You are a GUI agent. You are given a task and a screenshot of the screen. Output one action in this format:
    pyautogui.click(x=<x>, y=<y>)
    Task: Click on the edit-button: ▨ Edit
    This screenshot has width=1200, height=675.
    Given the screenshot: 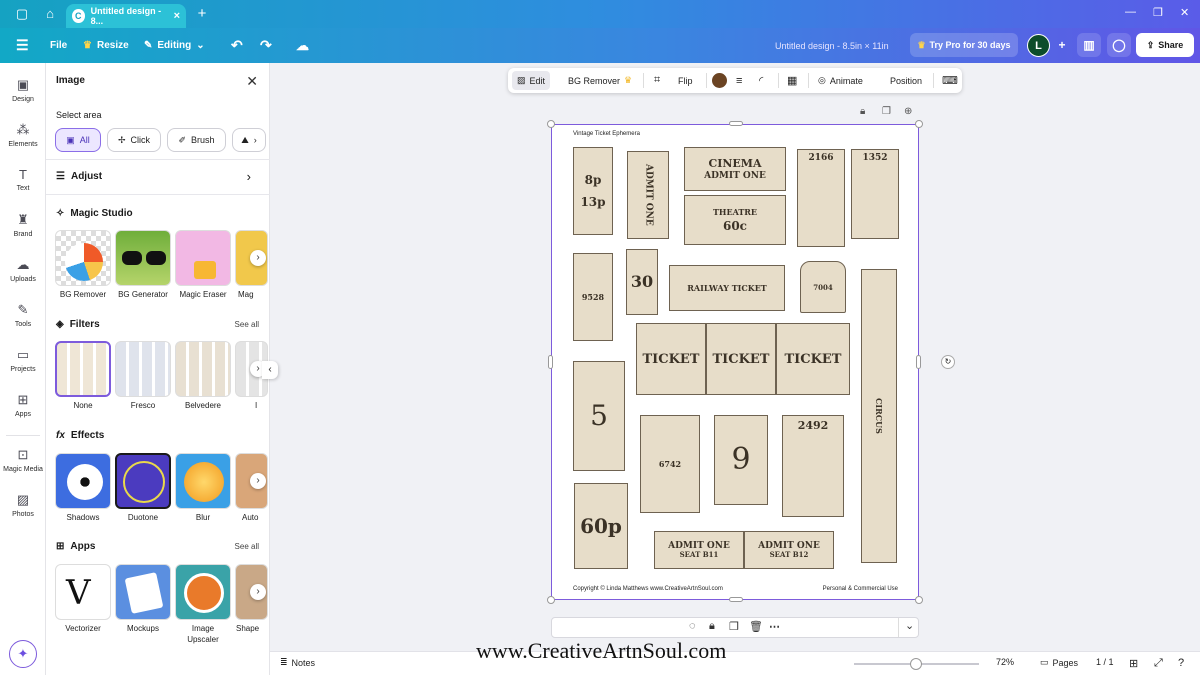 What is the action you would take?
    pyautogui.click(x=531, y=80)
    